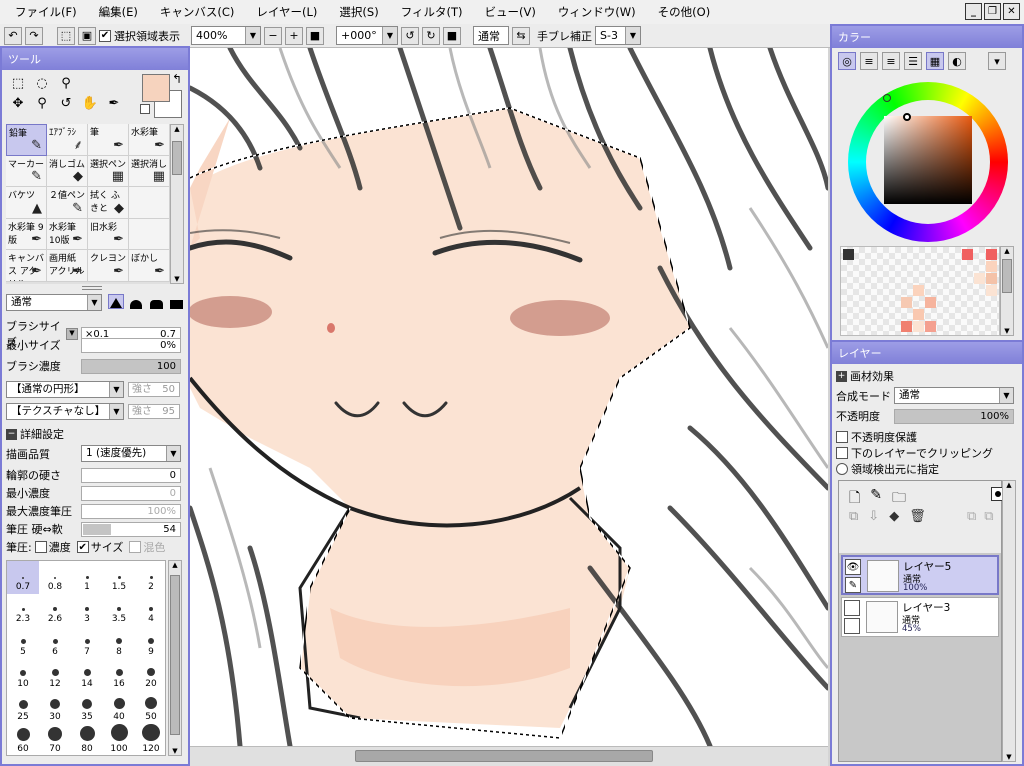 This screenshot has height=766, width=1024. I want to click on eye-icon: 👁, so click(853, 567).